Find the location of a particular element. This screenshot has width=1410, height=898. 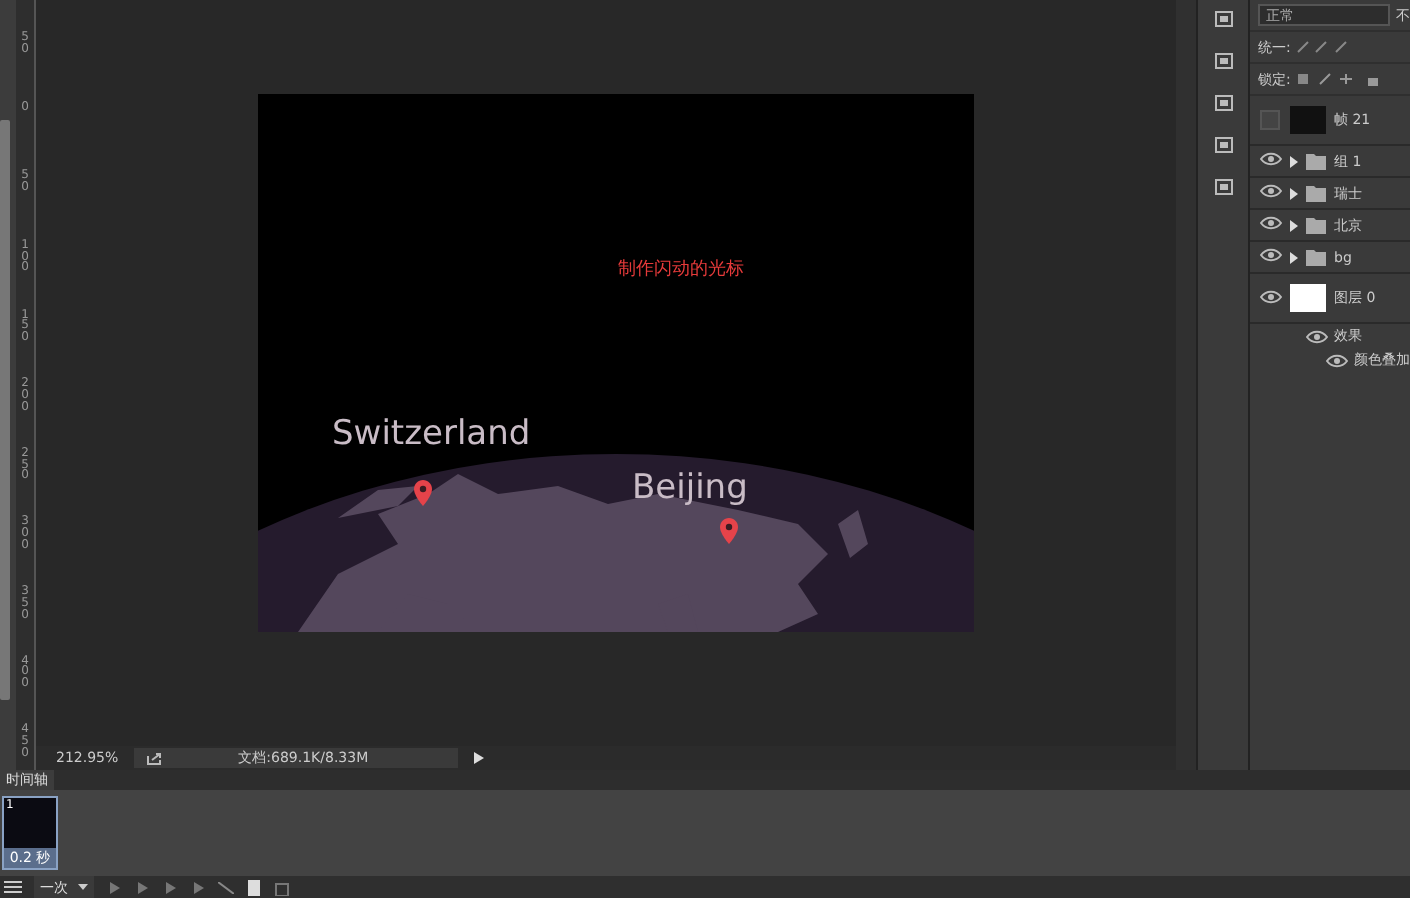

panel-scrollbar is located at coordinates (5, 410).